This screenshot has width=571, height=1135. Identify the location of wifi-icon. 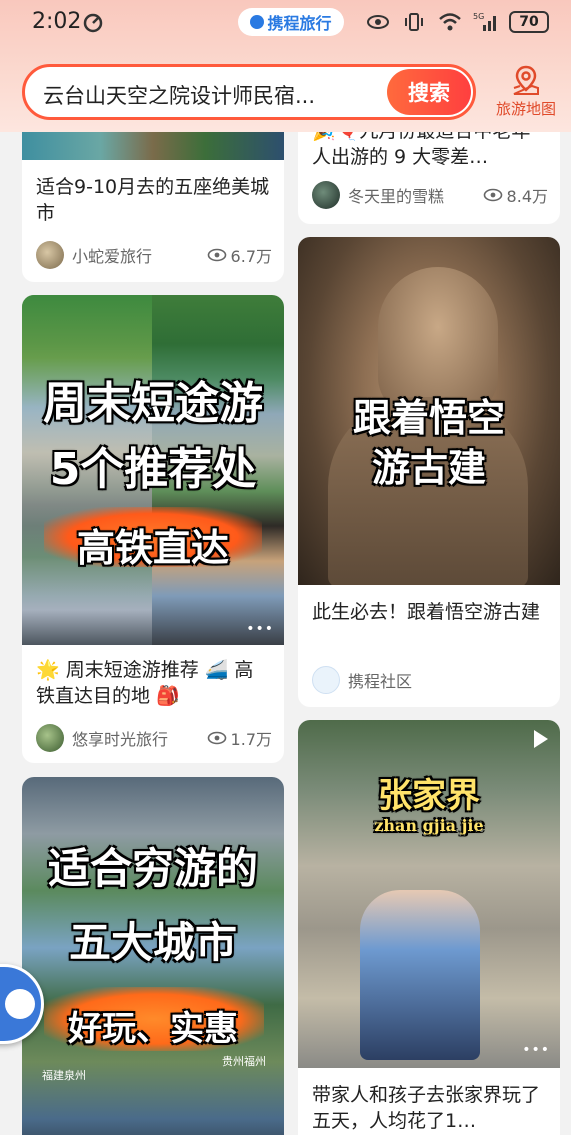
(450, 22).